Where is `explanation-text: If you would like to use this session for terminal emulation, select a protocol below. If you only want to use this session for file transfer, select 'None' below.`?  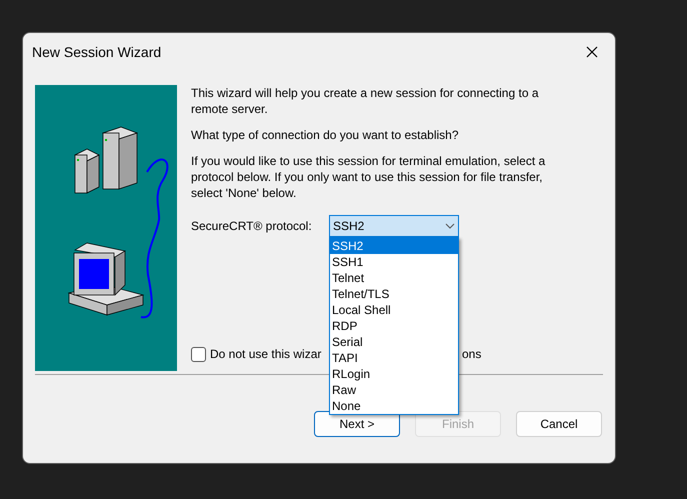 explanation-text: If you would like to use this session for terminal emulation, select a protocol below. If you only want to use this session for file transfer, select 'None' below. is located at coordinates (368, 177).